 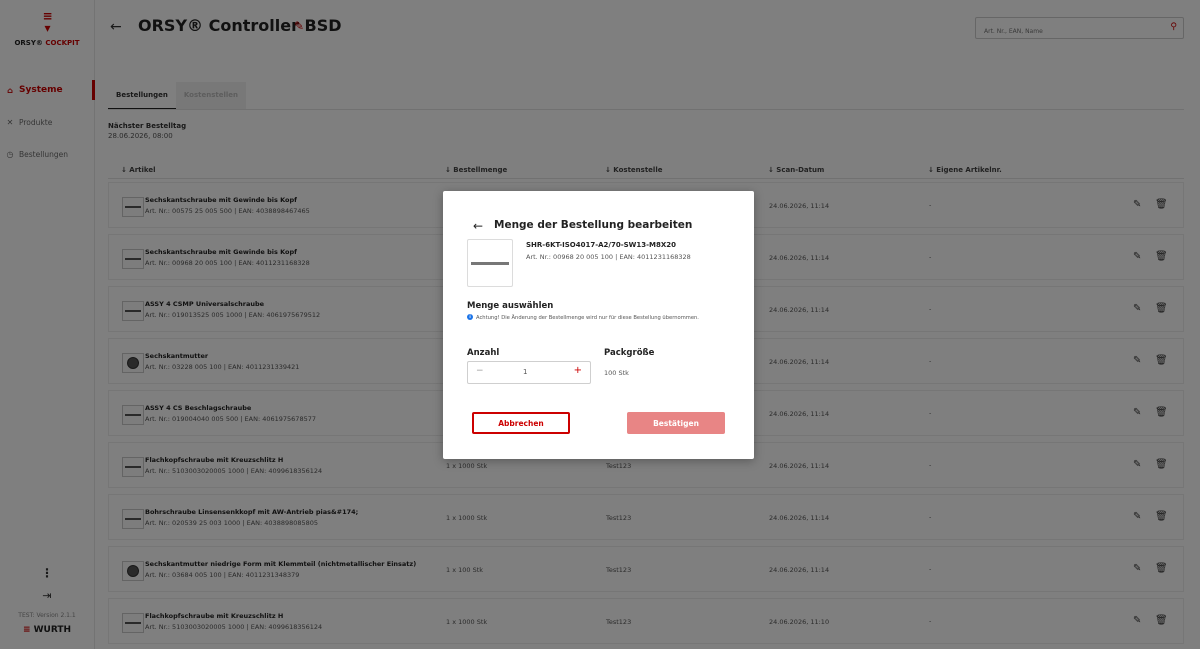 I want to click on pack-size-label: Packgröße, so click(x=629, y=353).